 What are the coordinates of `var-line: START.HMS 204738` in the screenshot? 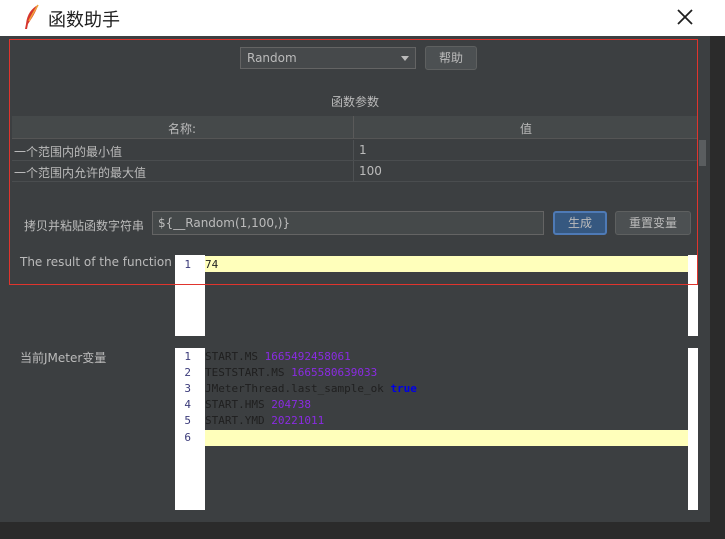 It's located at (258, 404).